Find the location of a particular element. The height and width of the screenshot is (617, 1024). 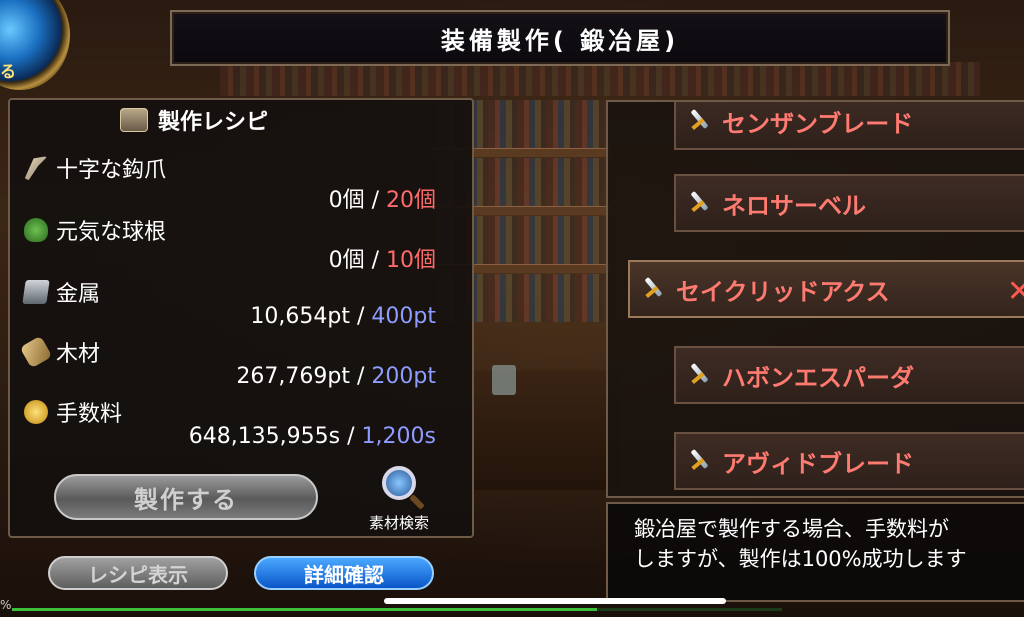

recipe-book-icon is located at coordinates (134, 120).